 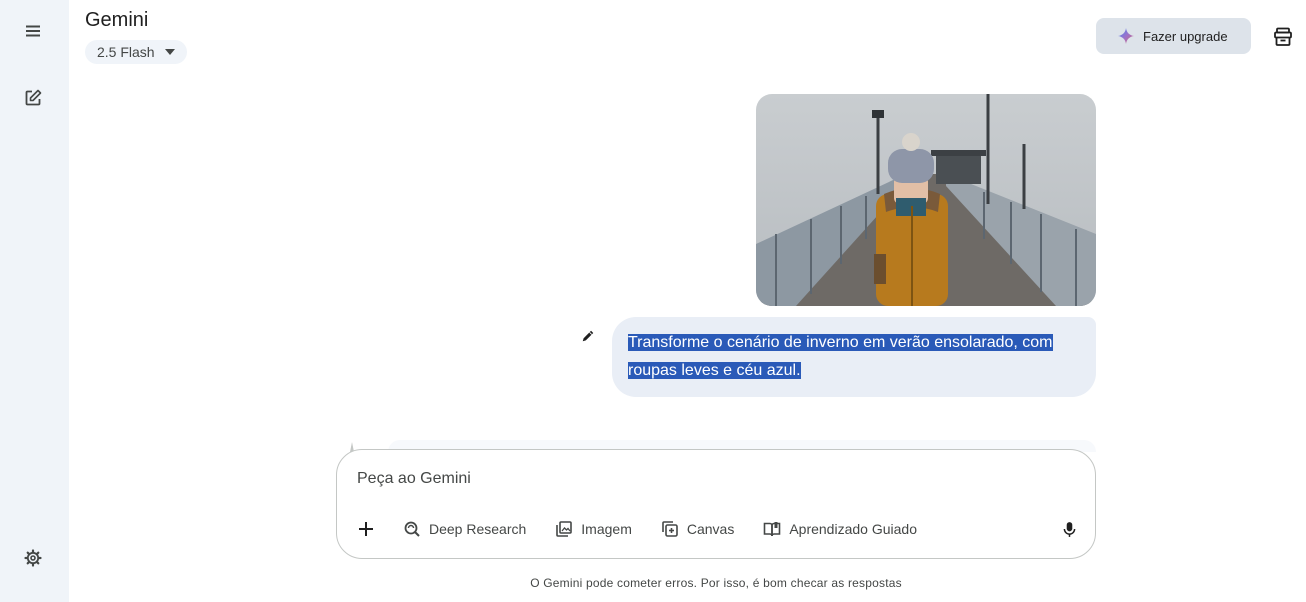 I want to click on archive-icon, so click(x=1283, y=36).